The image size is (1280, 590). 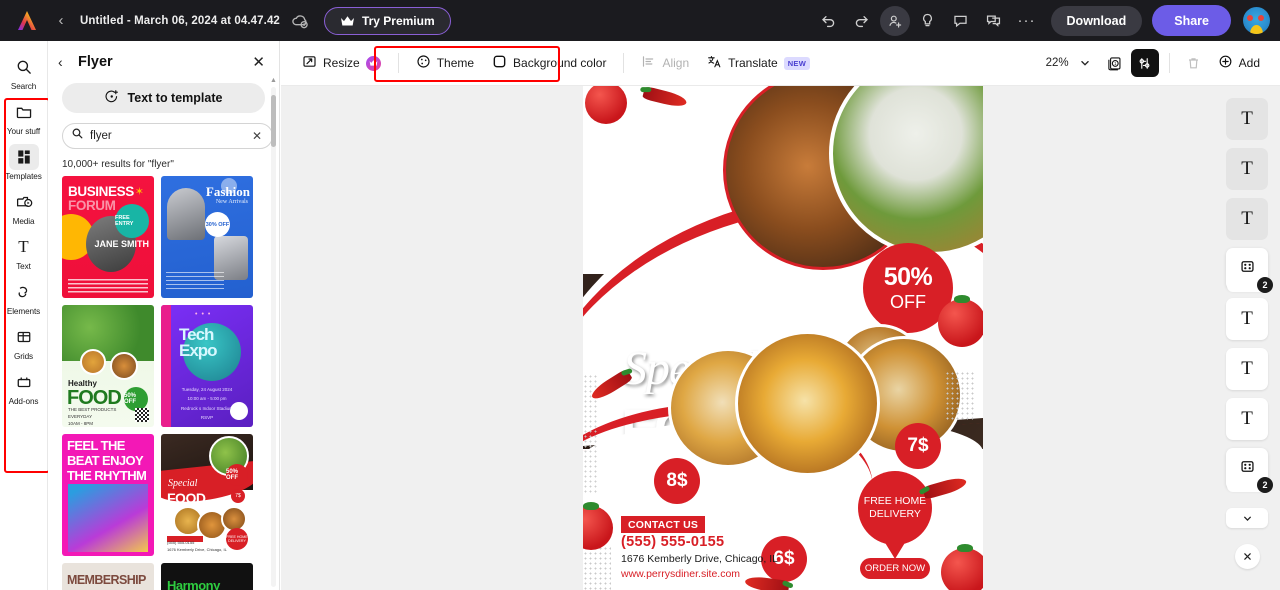 What do you see at coordinates (273, 80) in the screenshot?
I see `scroll-up-arrow: ▲` at bounding box center [273, 80].